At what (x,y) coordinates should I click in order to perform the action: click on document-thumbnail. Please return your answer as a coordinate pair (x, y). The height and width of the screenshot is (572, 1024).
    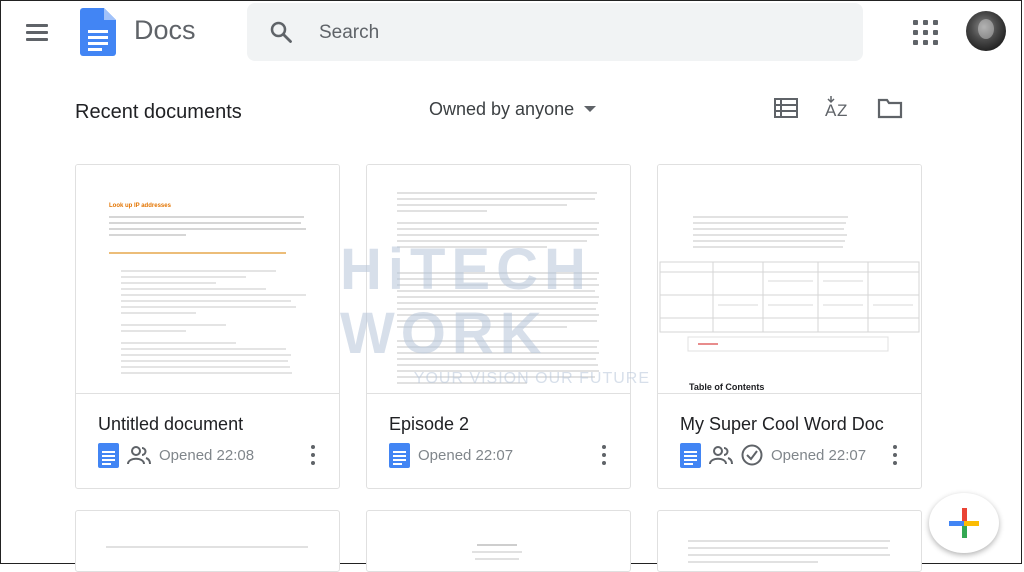
    Looking at the image, I should click on (498, 279).